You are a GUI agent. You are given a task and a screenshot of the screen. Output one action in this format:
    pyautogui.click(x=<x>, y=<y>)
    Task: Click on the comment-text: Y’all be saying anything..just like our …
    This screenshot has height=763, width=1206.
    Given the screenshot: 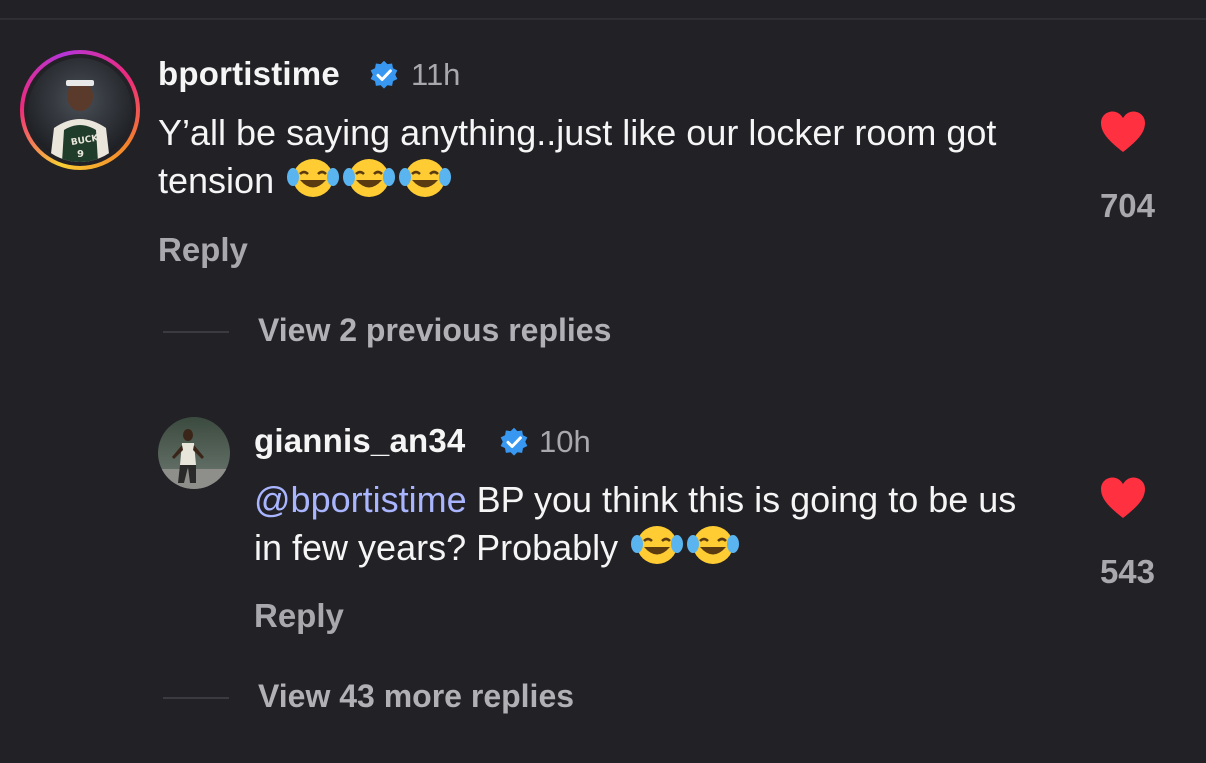 What is the action you would take?
    pyautogui.click(x=598, y=160)
    